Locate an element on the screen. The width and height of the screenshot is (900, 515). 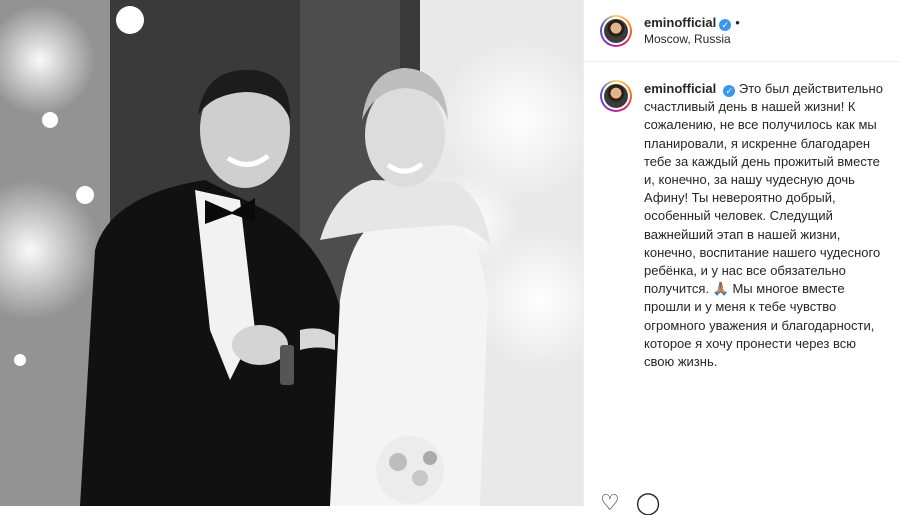
location-link: Moscow, Russia is located at coordinates (692, 39).